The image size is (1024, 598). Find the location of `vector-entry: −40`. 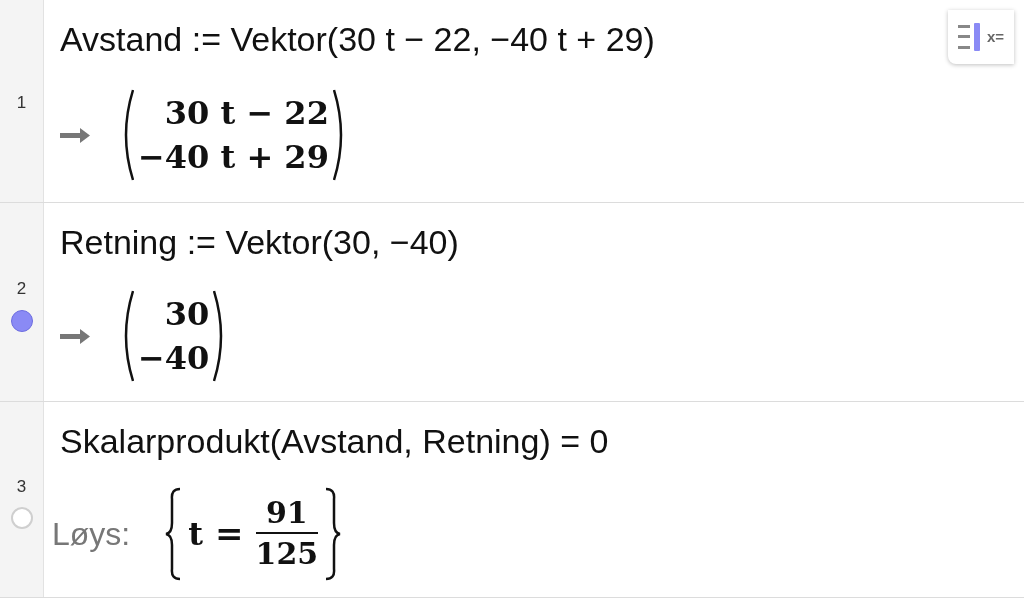

vector-entry: −40 is located at coordinates (174, 358).